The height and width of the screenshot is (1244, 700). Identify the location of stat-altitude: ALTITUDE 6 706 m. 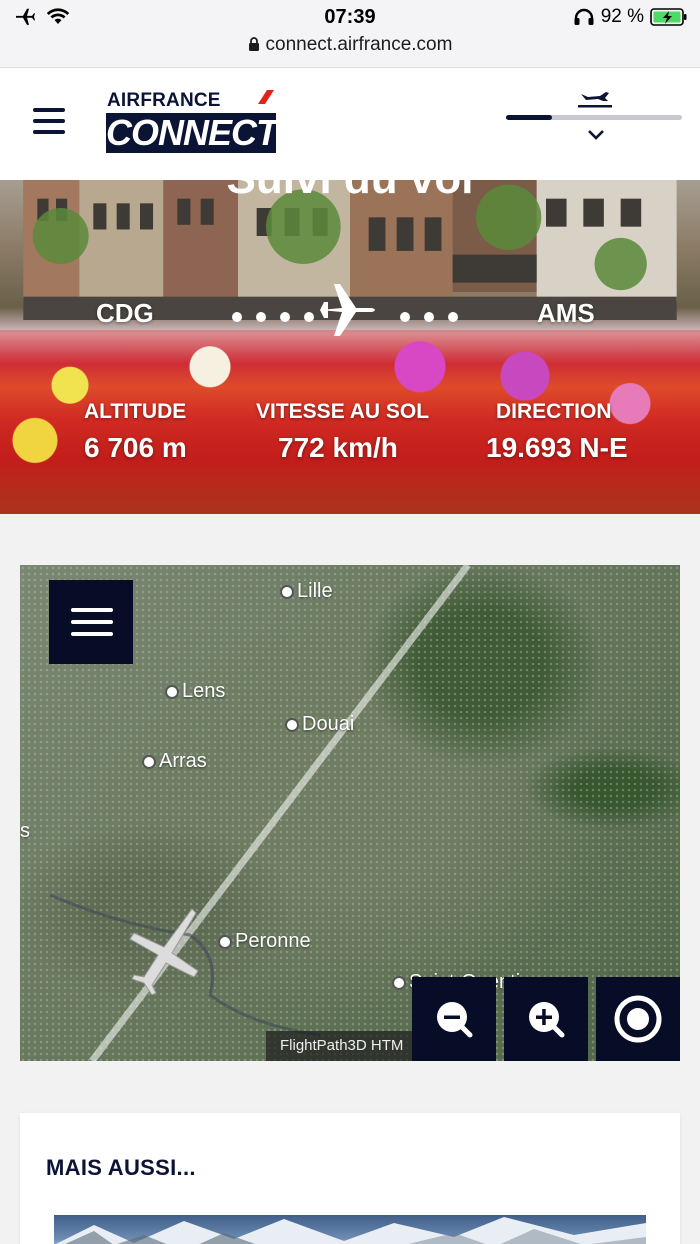
(135, 432).